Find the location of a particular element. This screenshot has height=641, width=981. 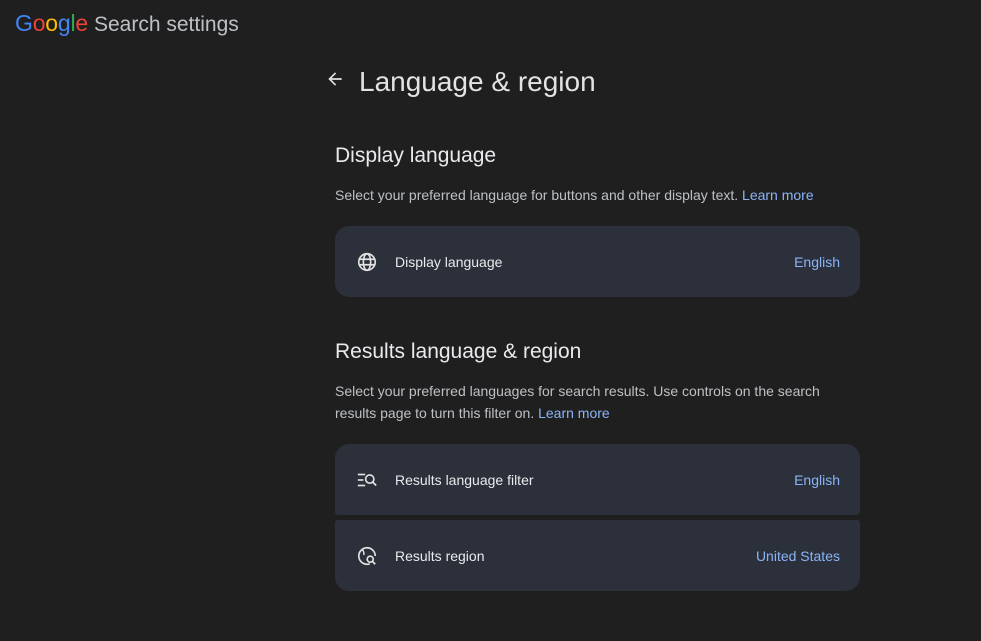

row-label: Display language is located at coordinates (449, 261).